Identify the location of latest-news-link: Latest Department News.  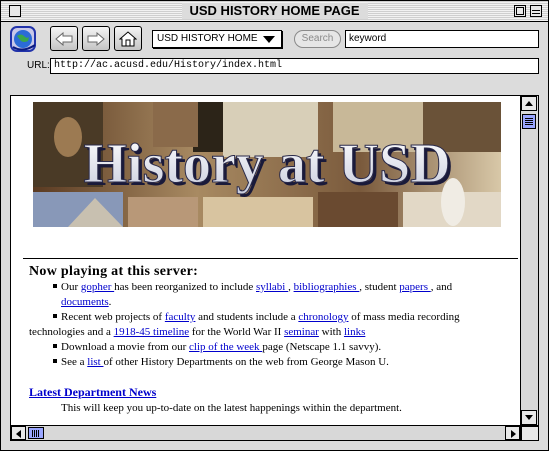
(92, 392).